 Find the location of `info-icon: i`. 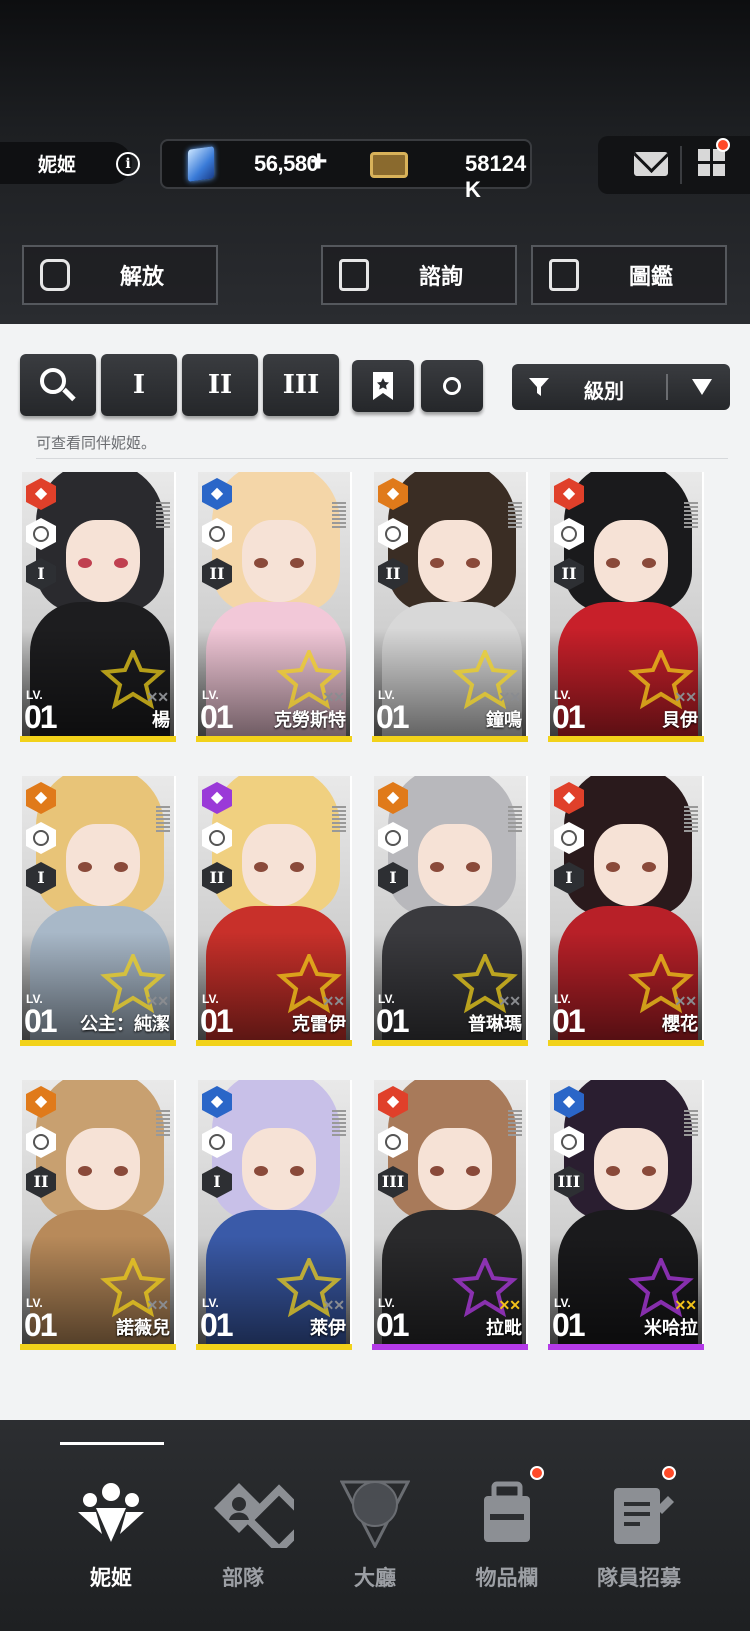

info-icon: i is located at coordinates (128, 164).